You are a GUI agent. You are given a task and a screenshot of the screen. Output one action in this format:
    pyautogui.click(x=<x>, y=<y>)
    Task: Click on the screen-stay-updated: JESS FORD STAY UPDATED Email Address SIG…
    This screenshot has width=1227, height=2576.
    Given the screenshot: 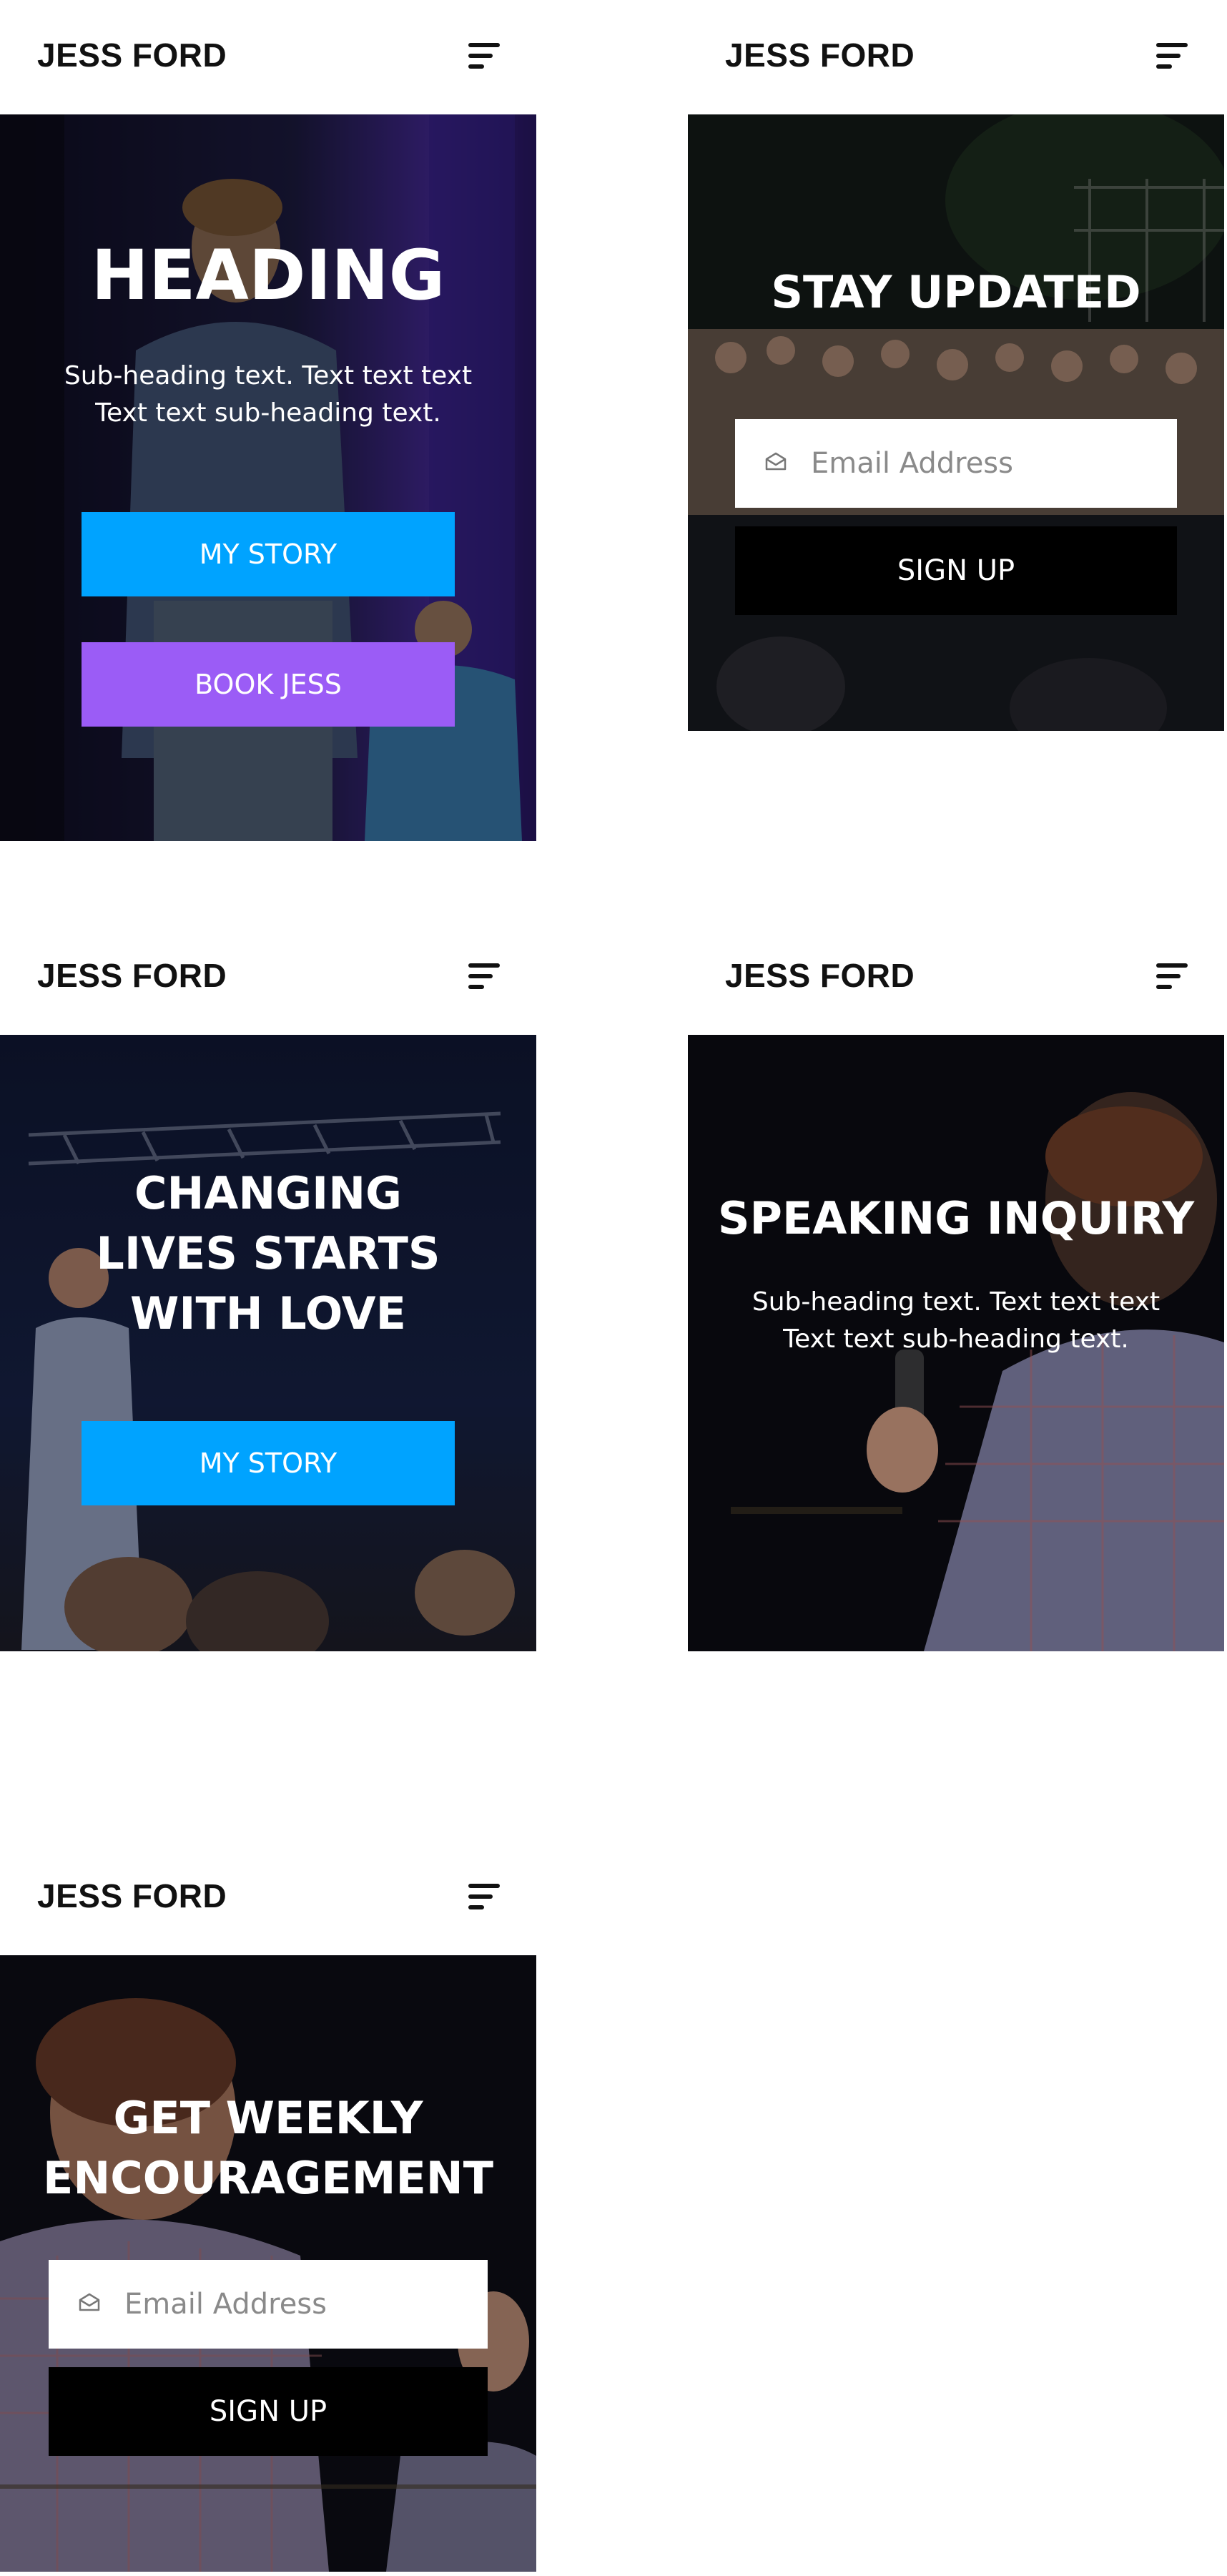 What is the action you would take?
    pyautogui.click(x=956, y=365)
    